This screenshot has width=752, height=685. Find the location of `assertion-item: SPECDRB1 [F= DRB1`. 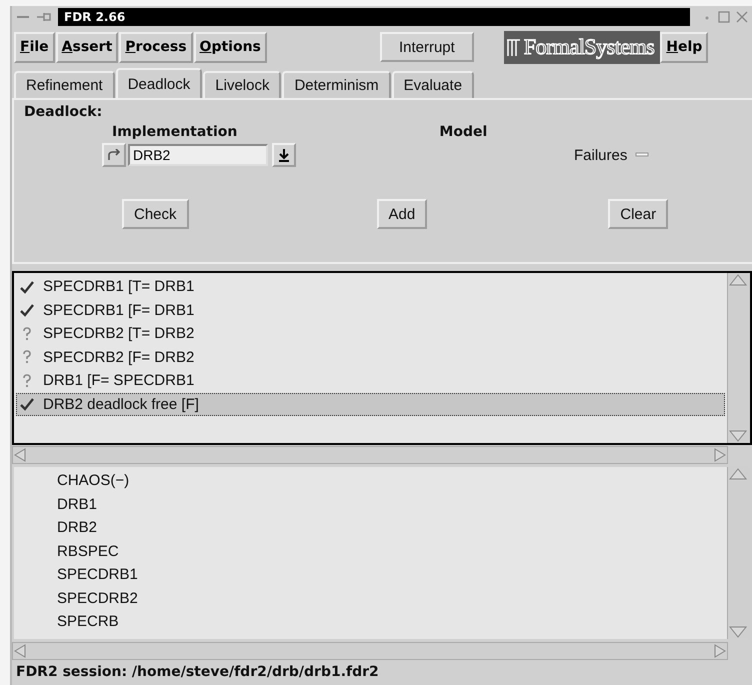

assertion-item: SPECDRB1 [F= DRB1 is located at coordinates (370, 310).